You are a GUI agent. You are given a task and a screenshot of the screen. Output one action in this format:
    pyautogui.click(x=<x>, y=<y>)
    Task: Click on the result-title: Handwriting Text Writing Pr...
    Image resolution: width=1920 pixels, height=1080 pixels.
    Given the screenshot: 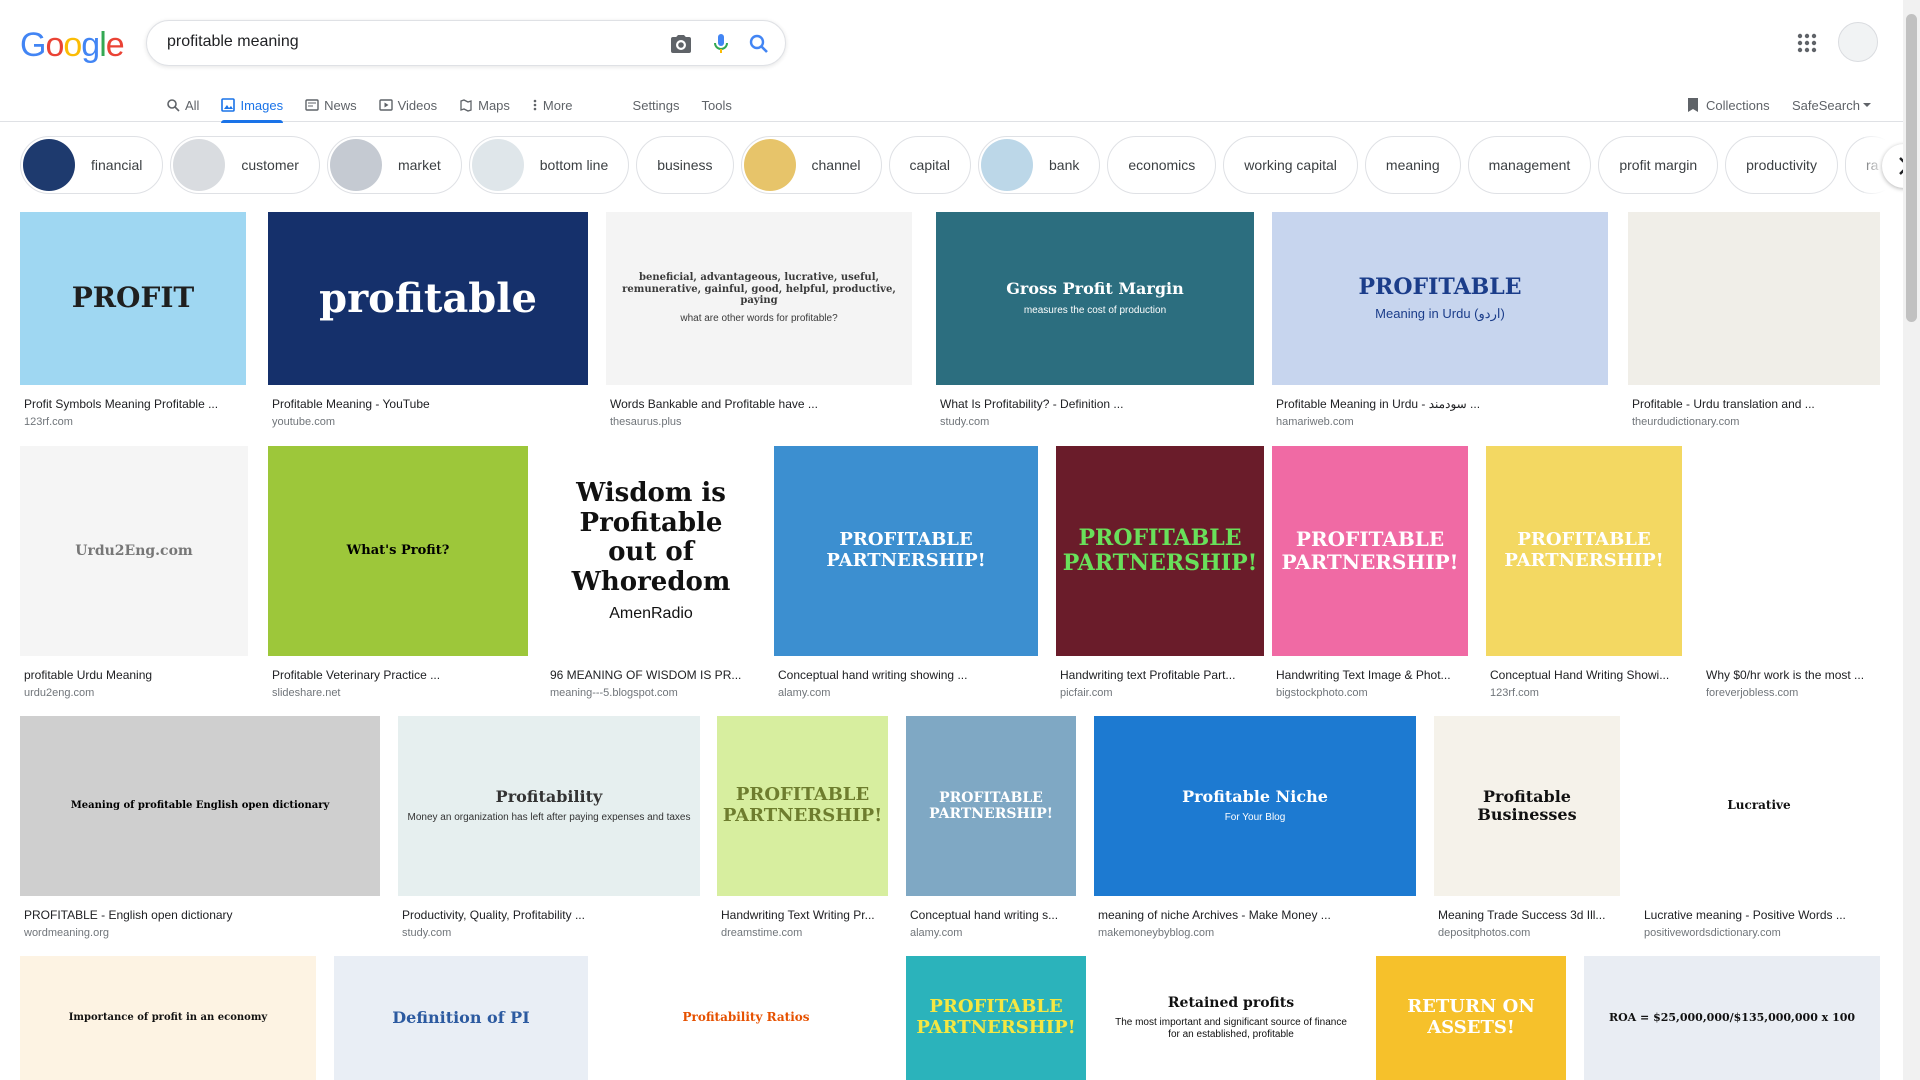 What is the action you would take?
    pyautogui.click(x=803, y=915)
    